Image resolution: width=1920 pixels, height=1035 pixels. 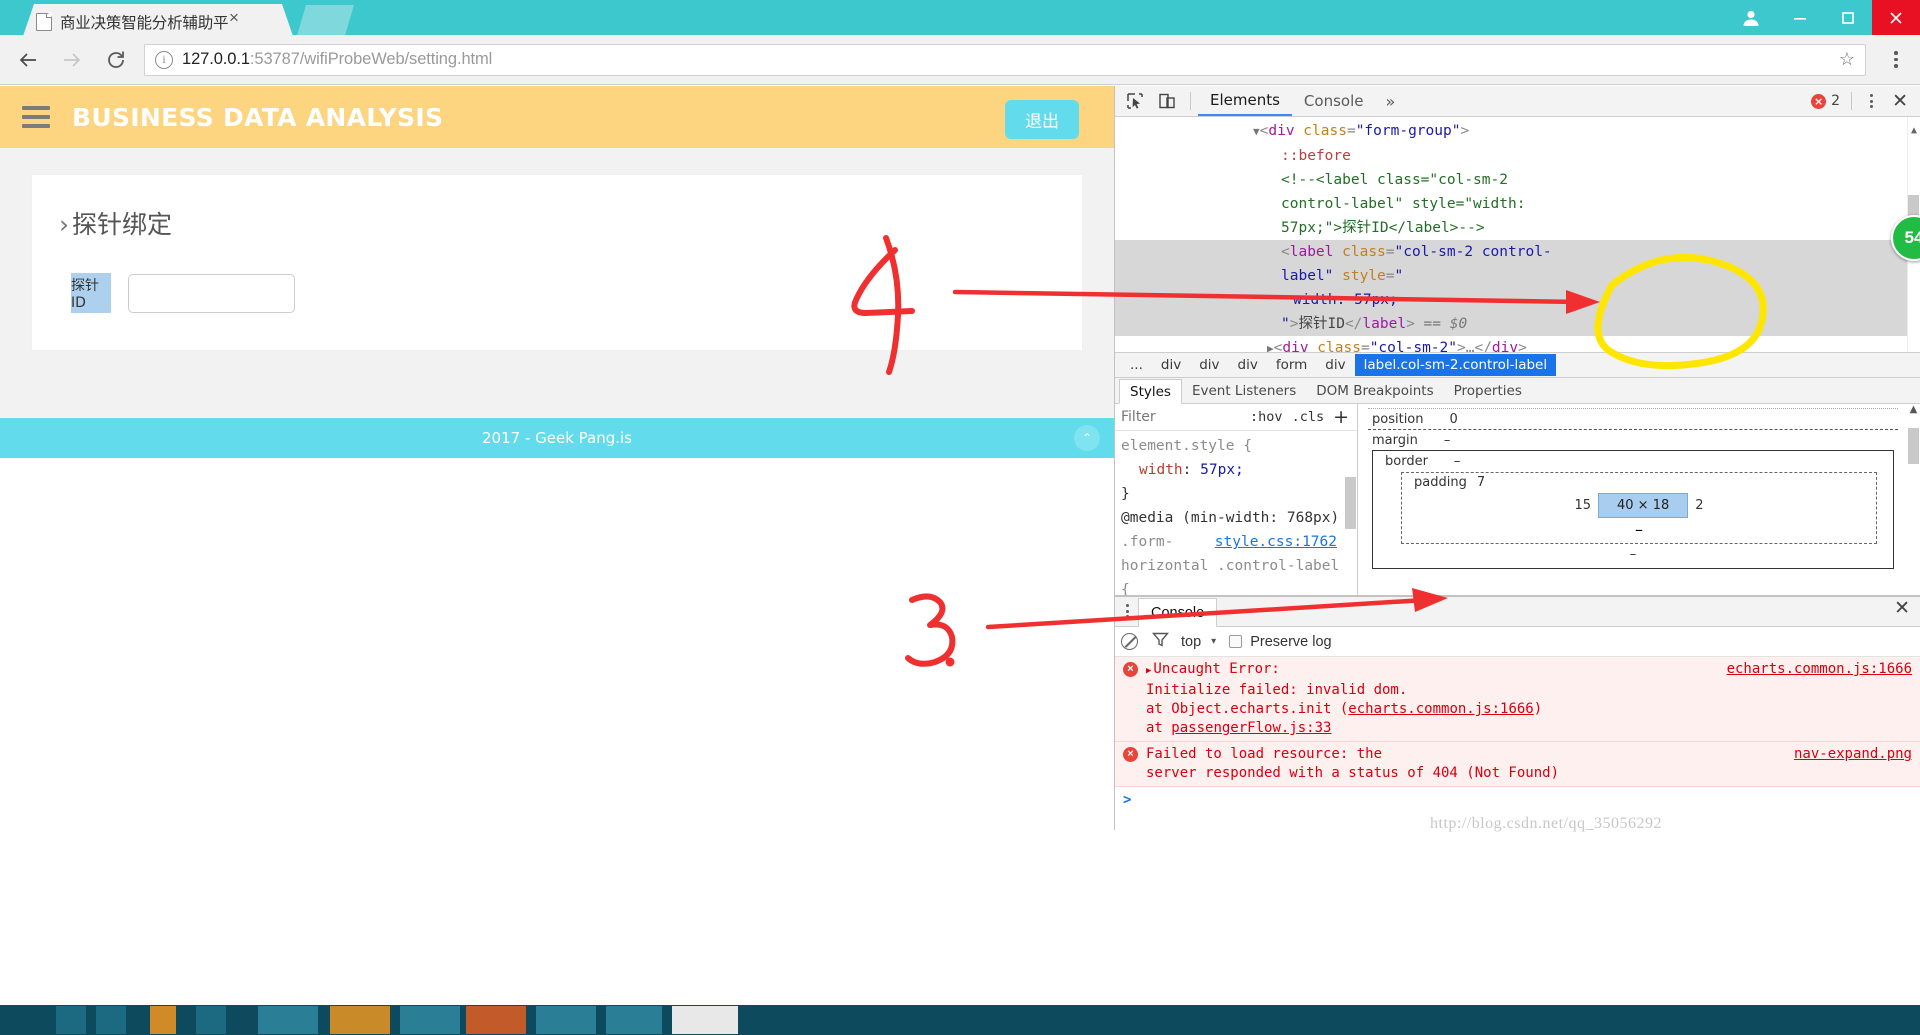 What do you see at coordinates (1042, 119) in the screenshot?
I see `logout-button: 退出` at bounding box center [1042, 119].